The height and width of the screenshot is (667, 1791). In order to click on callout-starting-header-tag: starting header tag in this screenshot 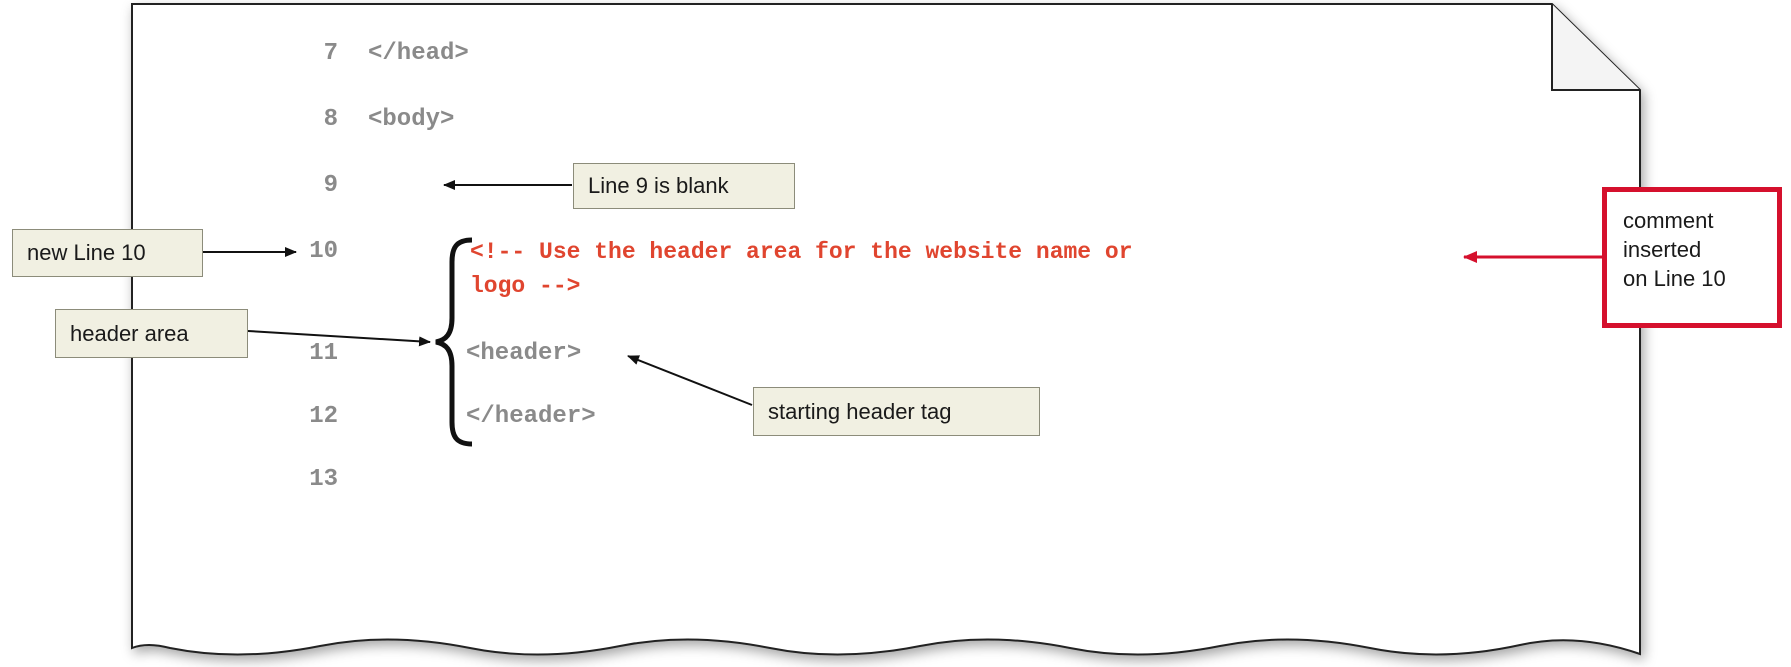, I will do `click(896, 411)`.